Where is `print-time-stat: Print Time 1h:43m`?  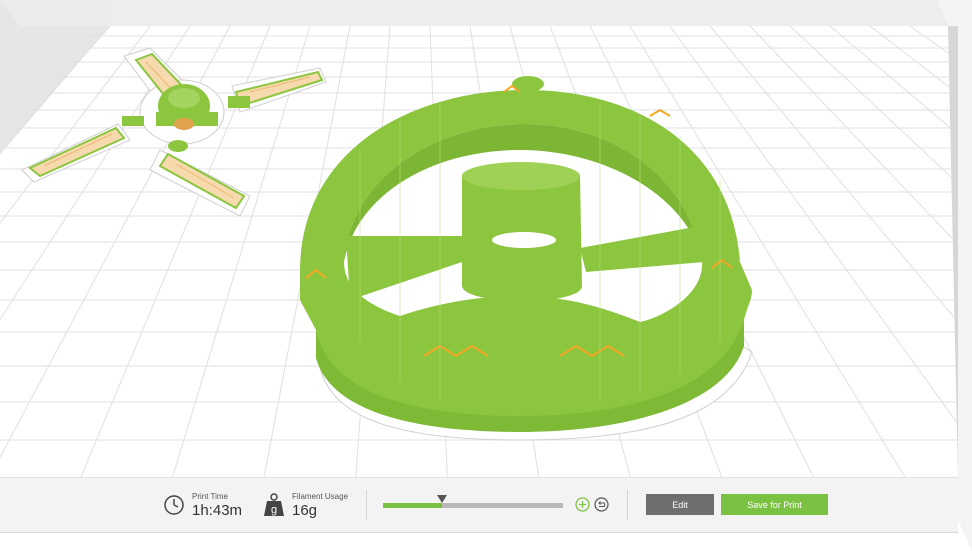 print-time-stat: Print Time 1h:43m is located at coordinates (202, 505).